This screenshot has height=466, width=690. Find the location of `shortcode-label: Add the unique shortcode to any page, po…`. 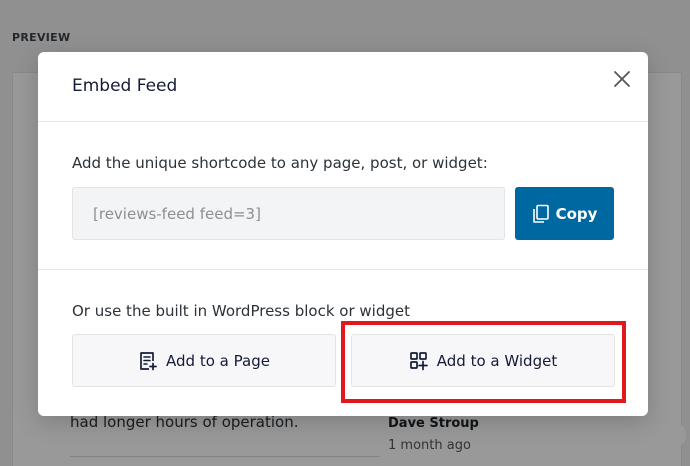

shortcode-label: Add the unique shortcode to any page, po… is located at coordinates (280, 163).